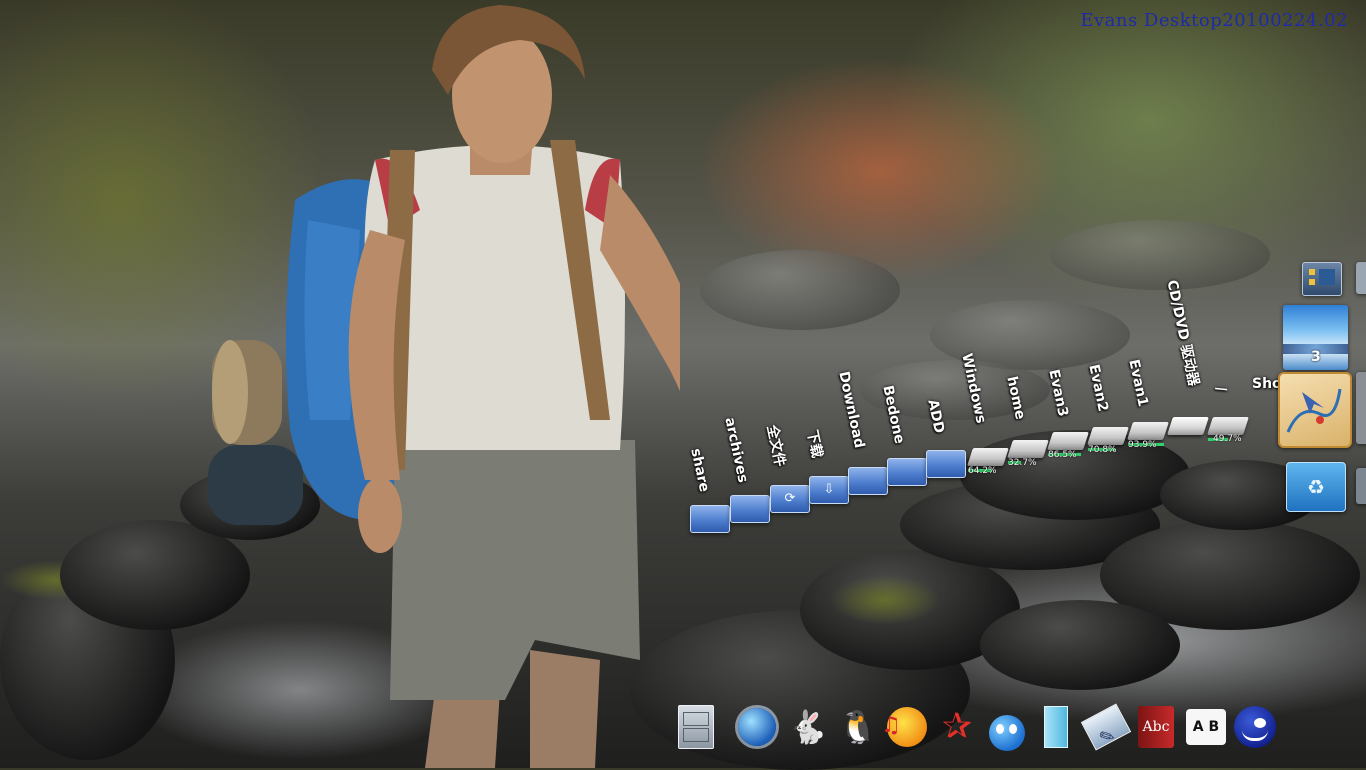 The width and height of the screenshot is (1366, 770). I want to click on dictionary-icon-label: Abc, so click(1156, 727).